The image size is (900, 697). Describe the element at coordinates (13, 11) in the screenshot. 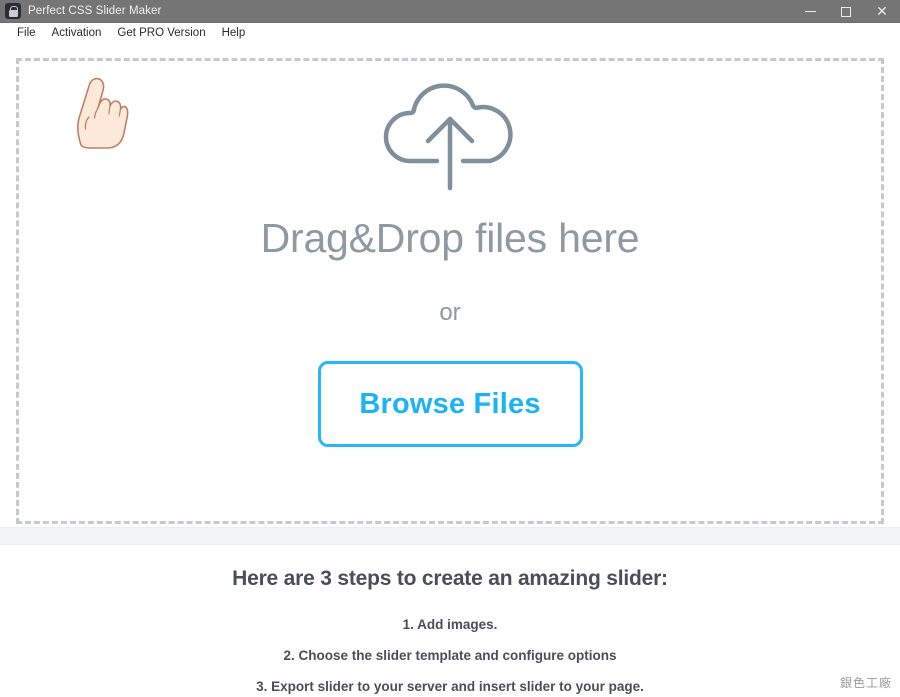

I see `padlock-icon` at that location.